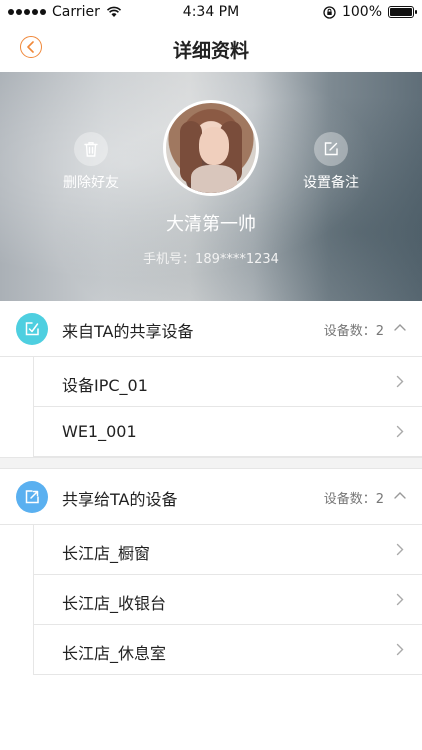 This screenshot has height=750, width=422. What do you see at coordinates (211, 463) in the screenshot?
I see `section-divider` at bounding box center [211, 463].